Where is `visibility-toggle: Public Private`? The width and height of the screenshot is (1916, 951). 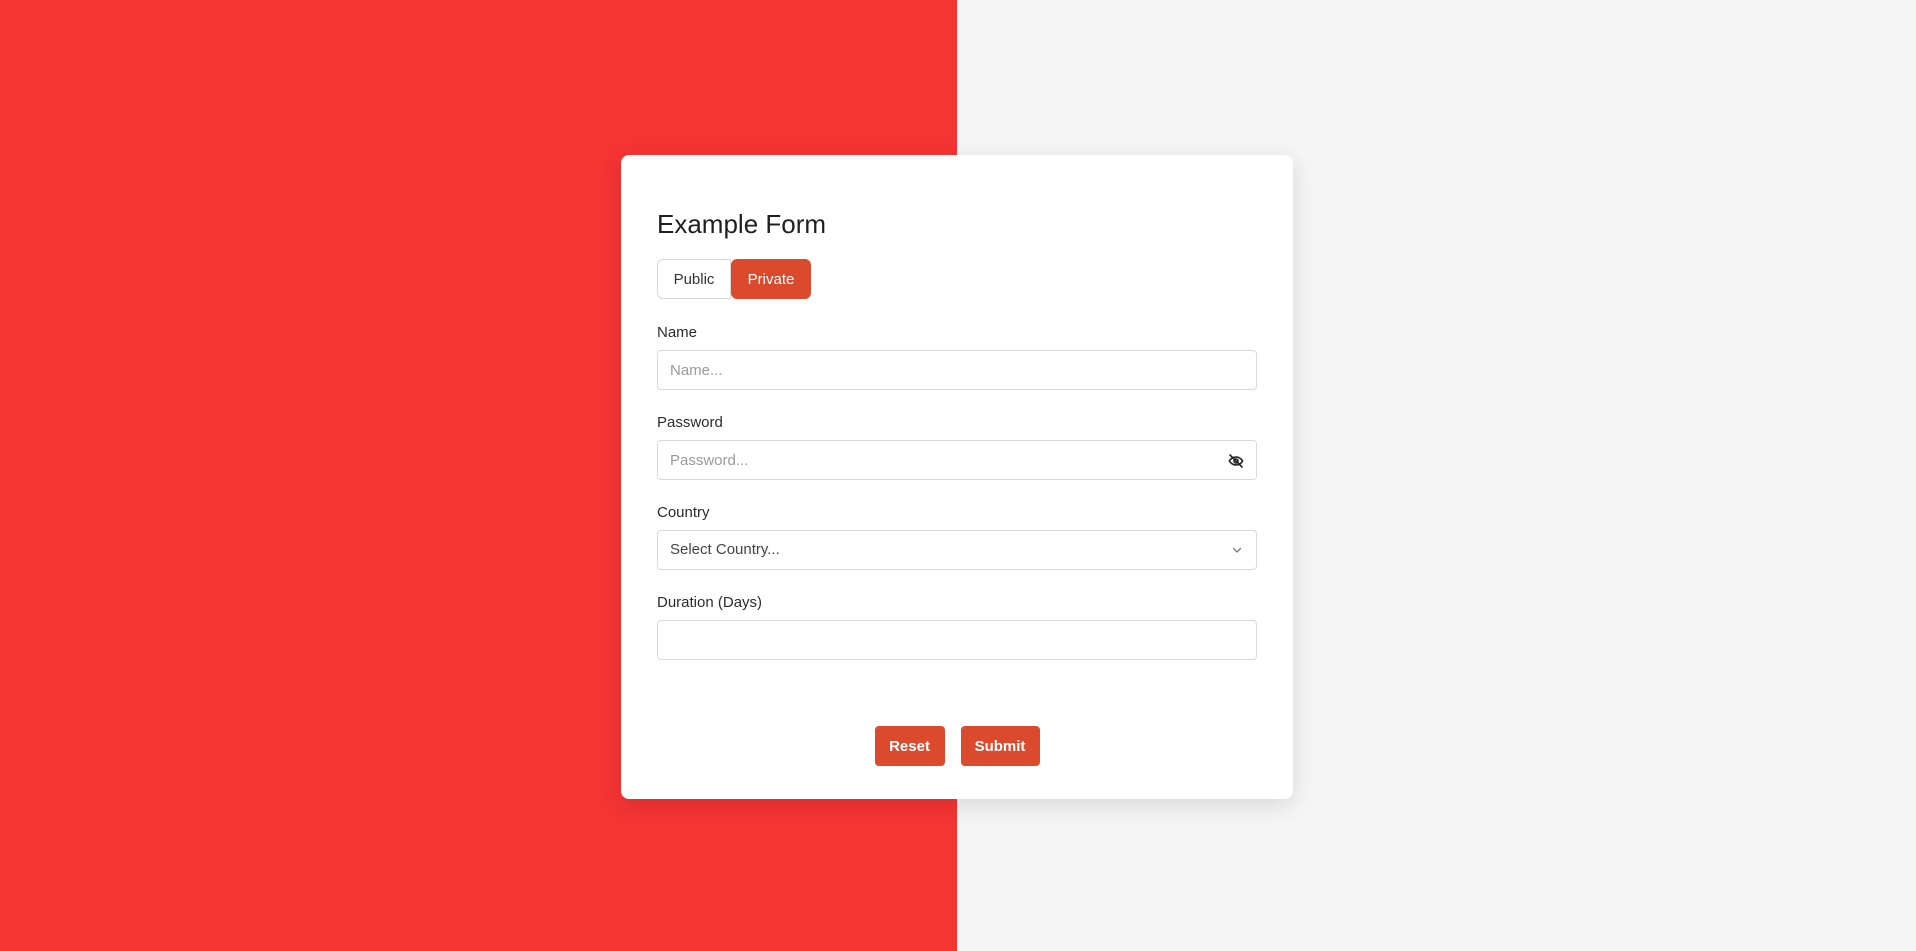 visibility-toggle: Public Private is located at coordinates (957, 279).